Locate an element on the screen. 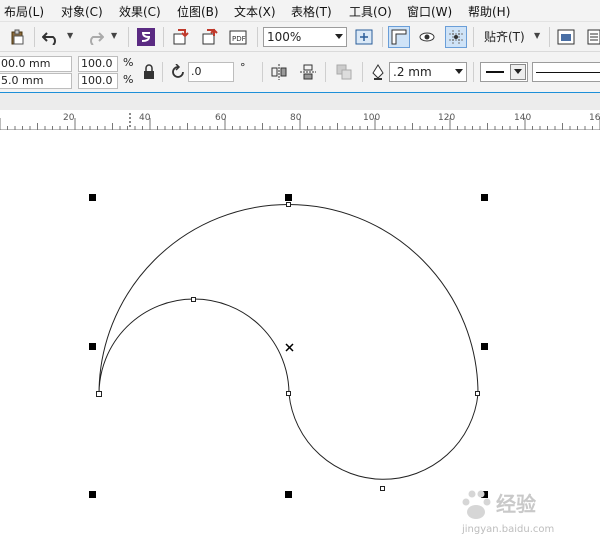  publish-pdf-icon: PDF is located at coordinates (239, 37).